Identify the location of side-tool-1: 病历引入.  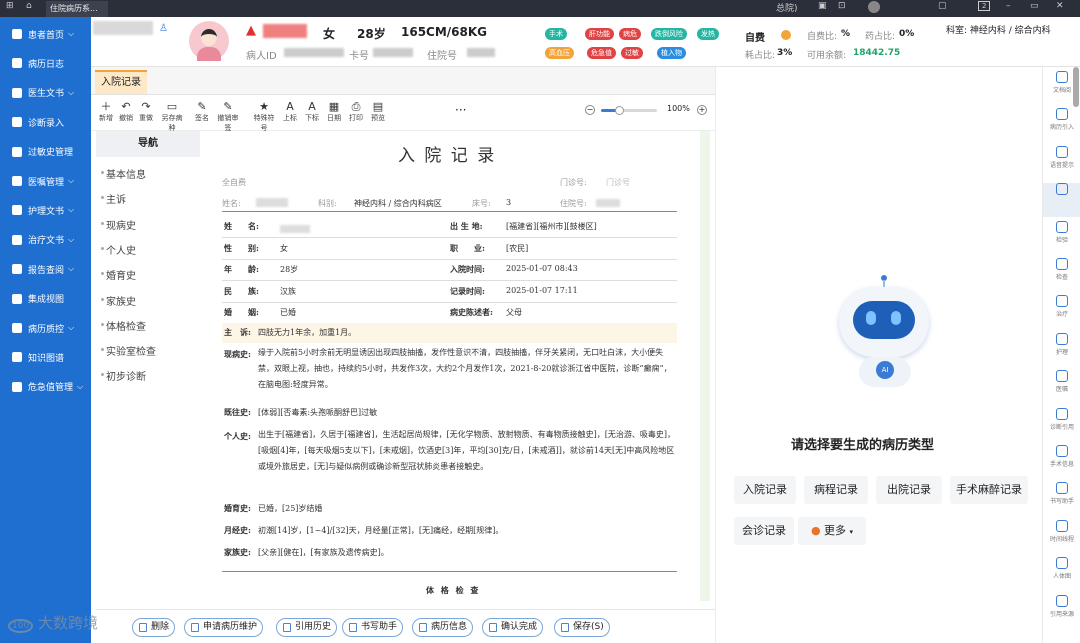
(1061, 119).